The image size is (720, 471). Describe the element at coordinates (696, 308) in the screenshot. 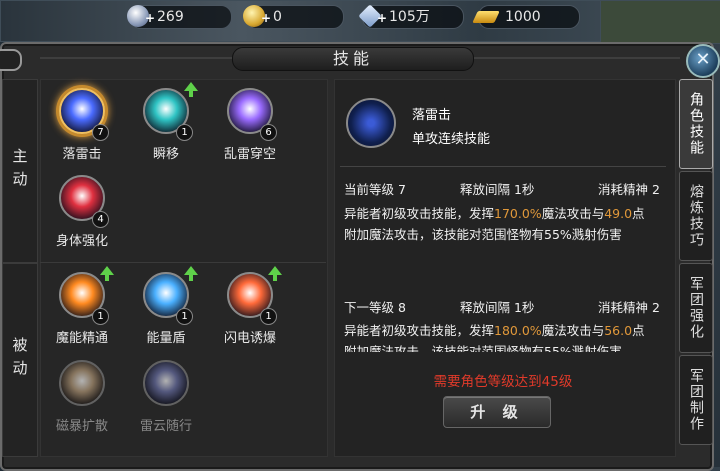

I see `tab-legion-enhance: 军团强化` at that location.